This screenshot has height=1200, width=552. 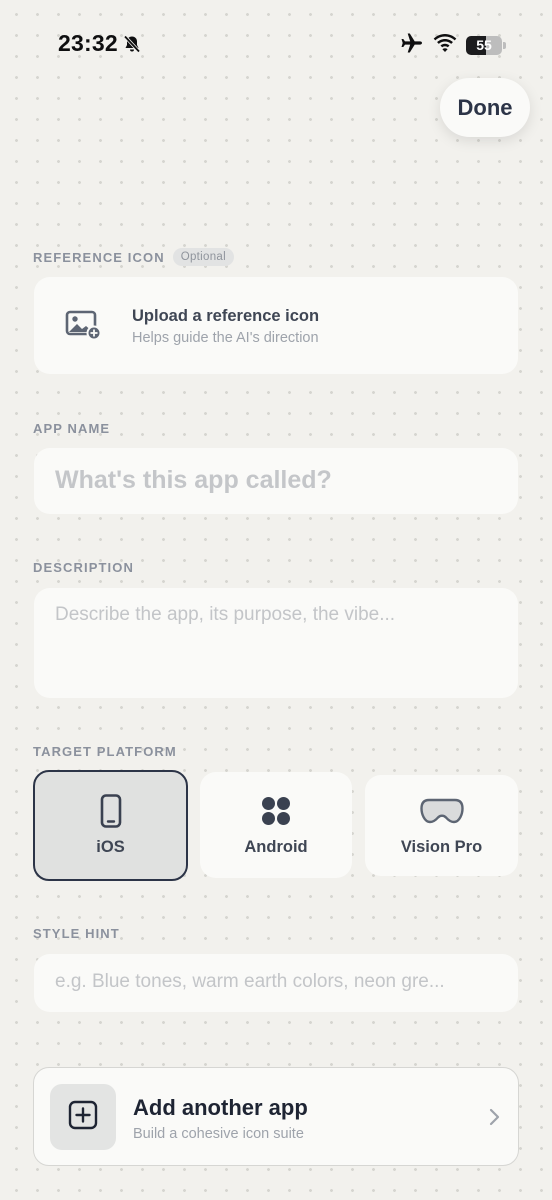 I want to click on add-icon-tile, so click(x=83, y=1117).